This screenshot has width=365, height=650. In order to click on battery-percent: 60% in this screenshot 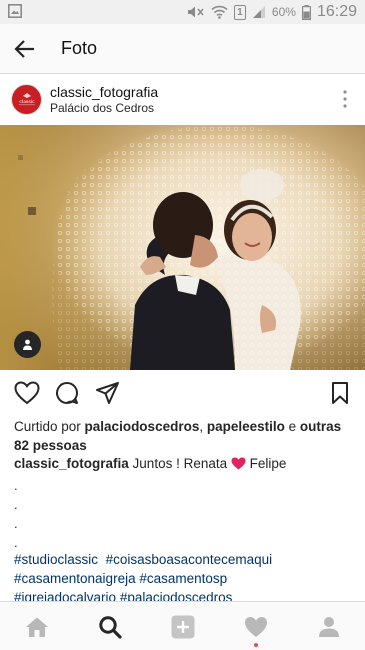, I will do `click(283, 12)`.